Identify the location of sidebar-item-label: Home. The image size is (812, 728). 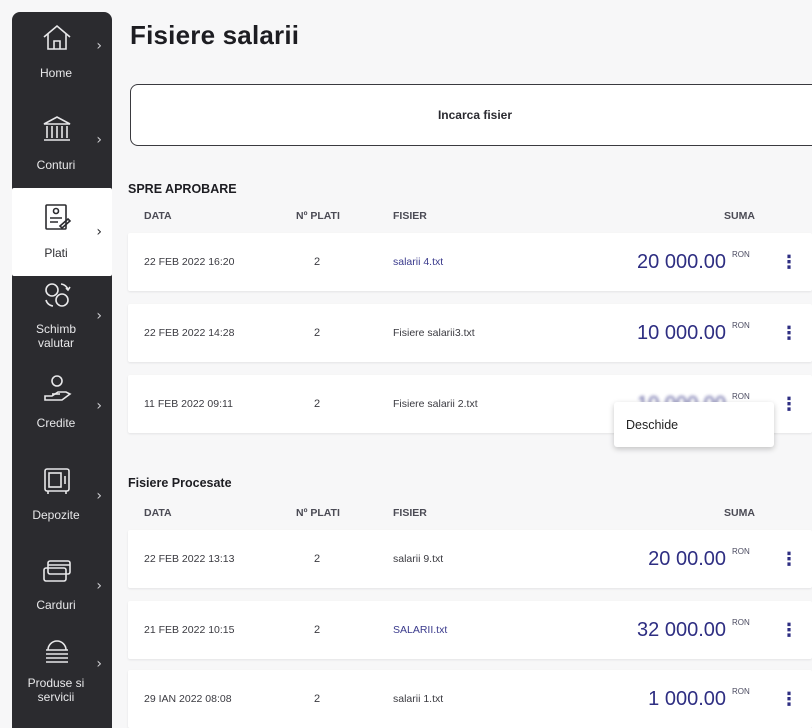
(55, 73).